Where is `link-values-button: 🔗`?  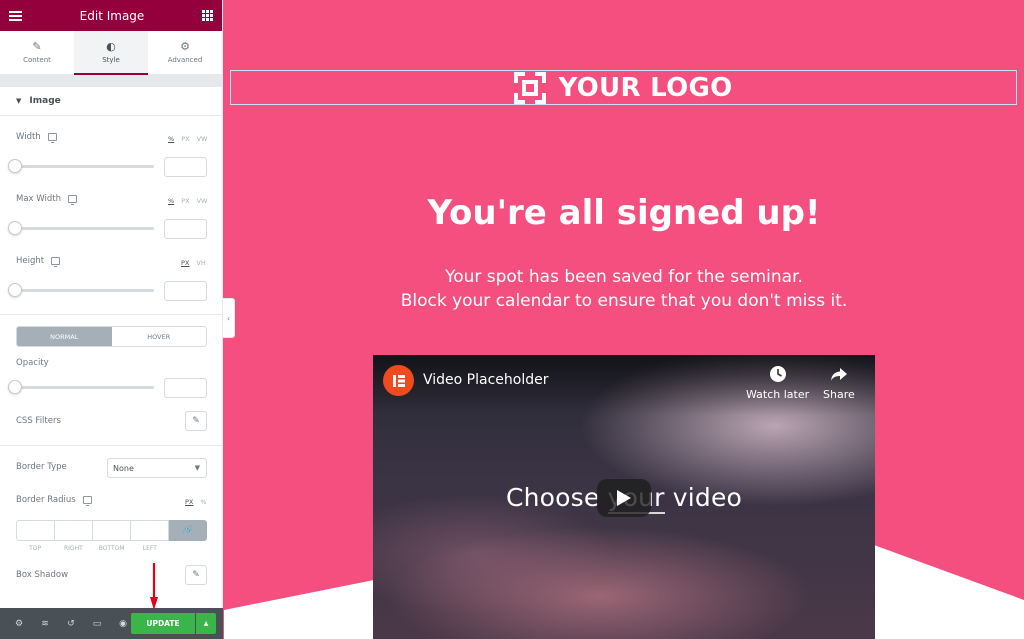 link-values-button: 🔗 is located at coordinates (188, 530).